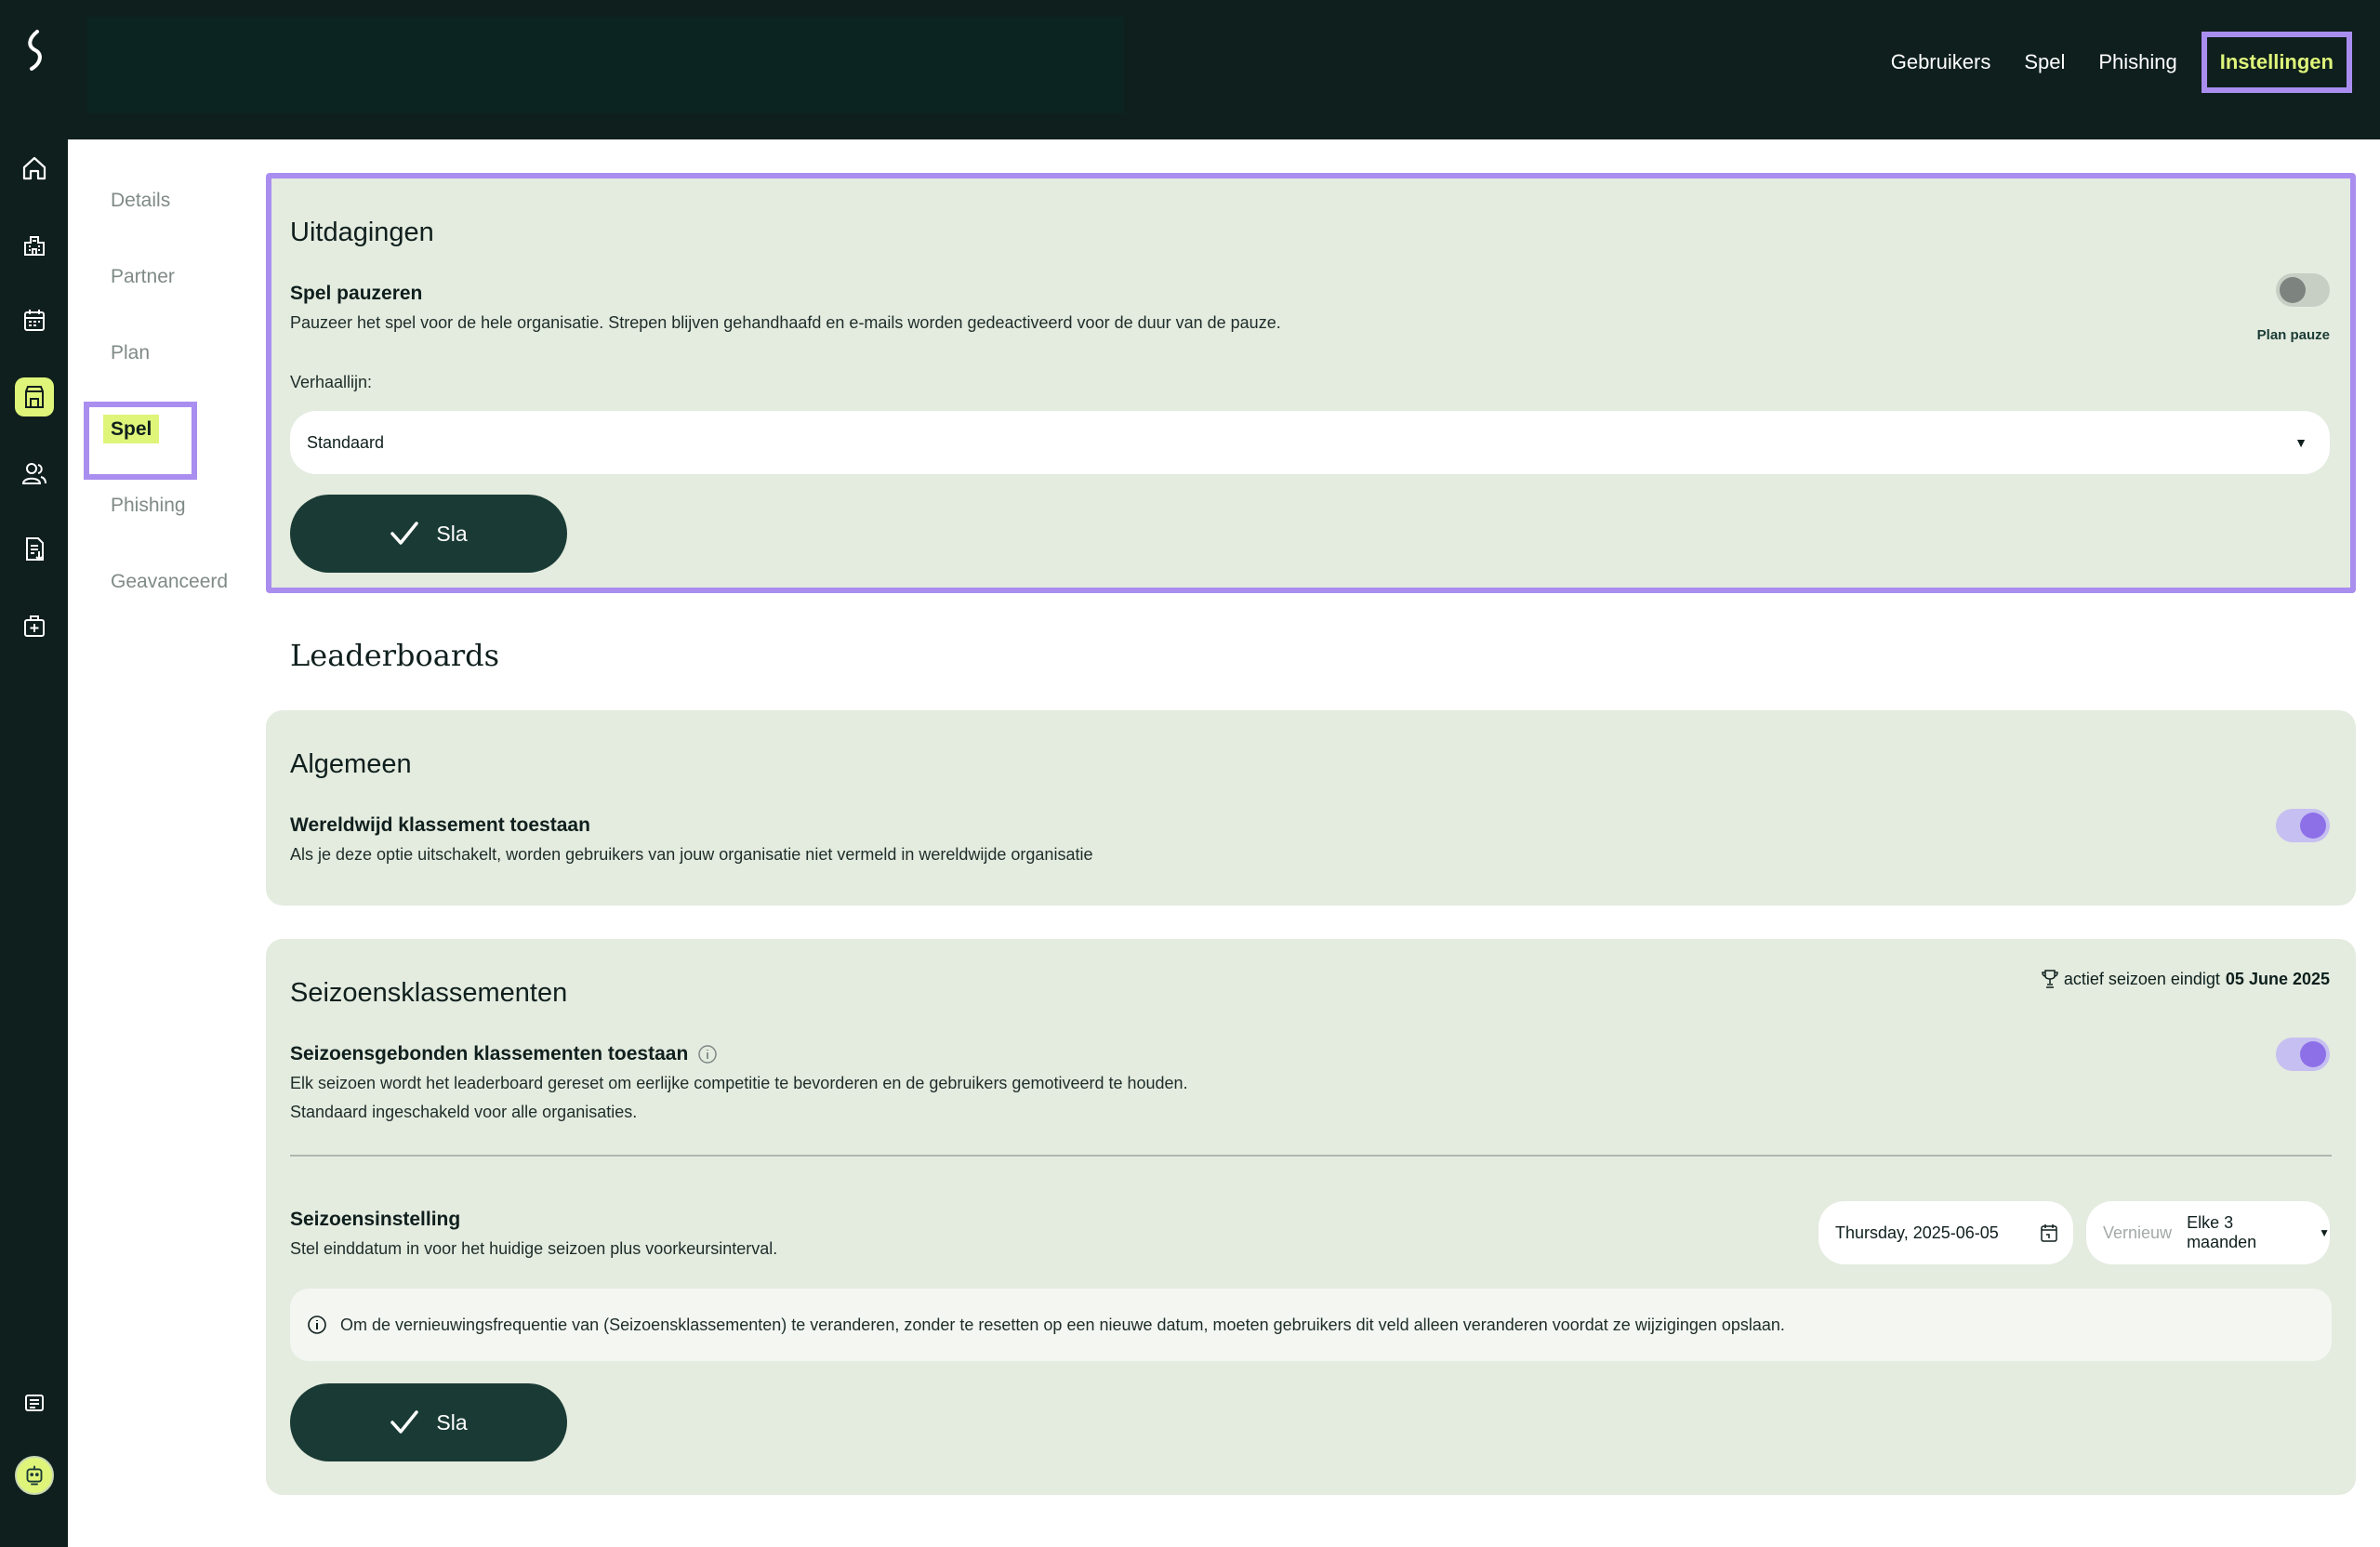  What do you see at coordinates (34, 396) in the screenshot?
I see `game-store-icon` at bounding box center [34, 396].